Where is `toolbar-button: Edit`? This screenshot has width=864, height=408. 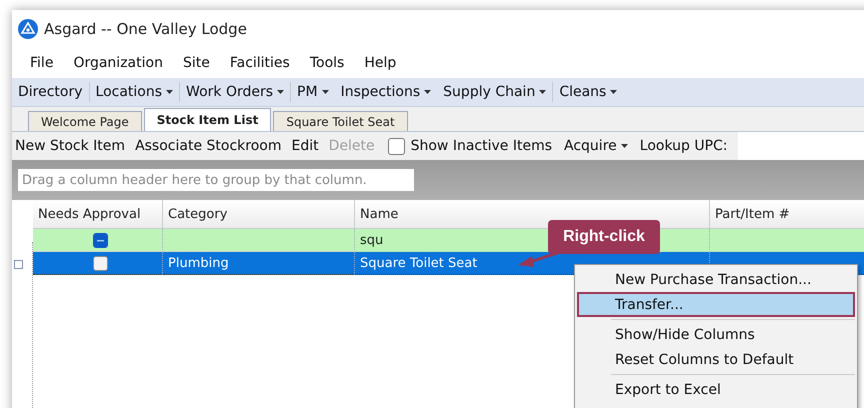
toolbar-button: Edit is located at coordinates (305, 146).